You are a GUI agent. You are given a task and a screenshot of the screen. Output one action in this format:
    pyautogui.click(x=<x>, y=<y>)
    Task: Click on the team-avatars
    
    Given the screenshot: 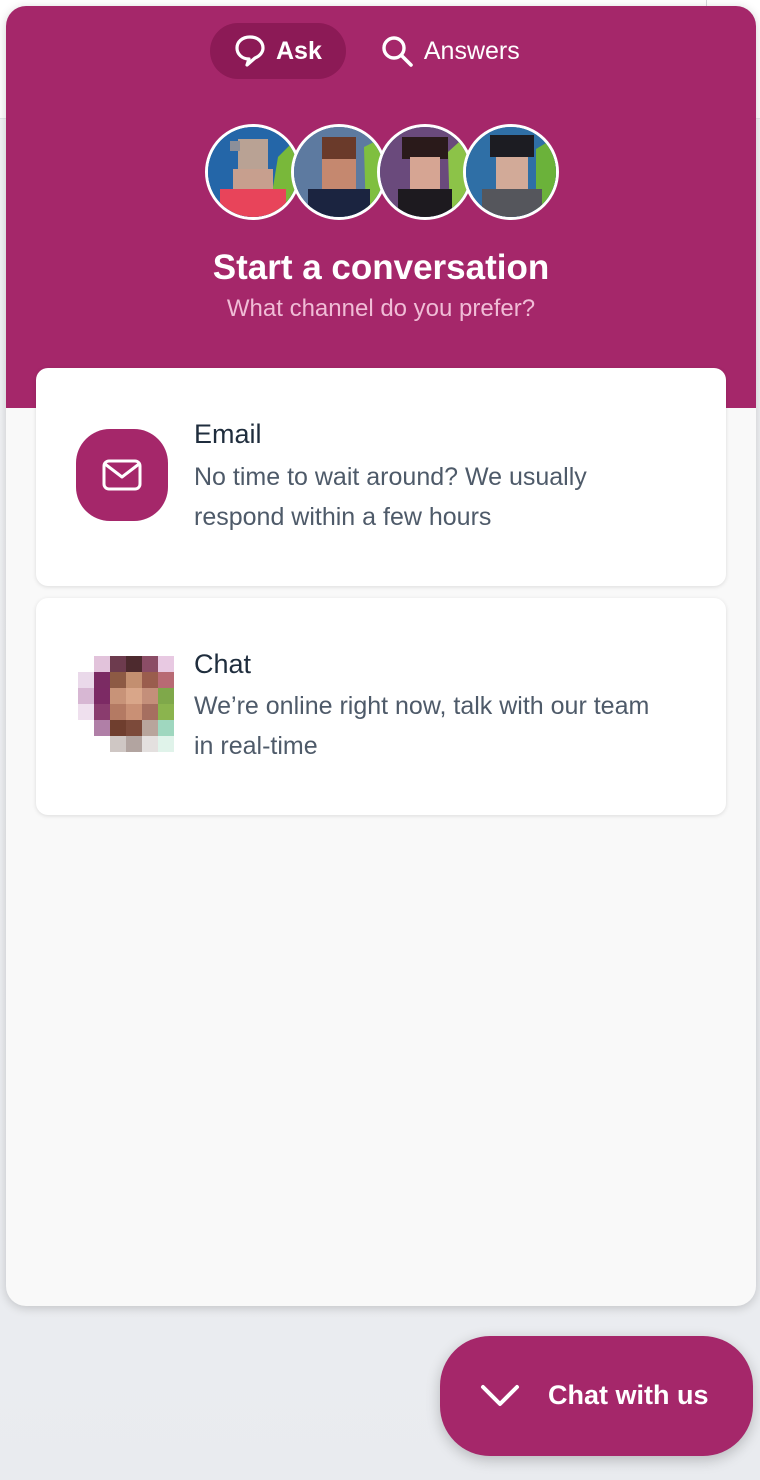 What is the action you would take?
    pyautogui.click(x=382, y=175)
    